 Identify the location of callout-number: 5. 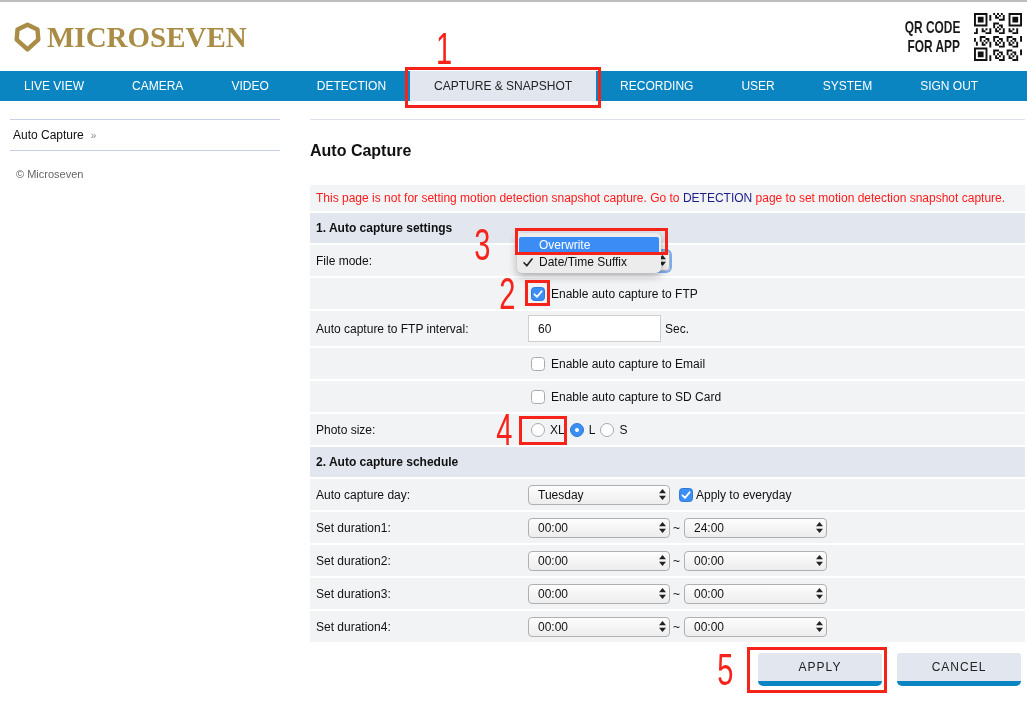
(724, 669).